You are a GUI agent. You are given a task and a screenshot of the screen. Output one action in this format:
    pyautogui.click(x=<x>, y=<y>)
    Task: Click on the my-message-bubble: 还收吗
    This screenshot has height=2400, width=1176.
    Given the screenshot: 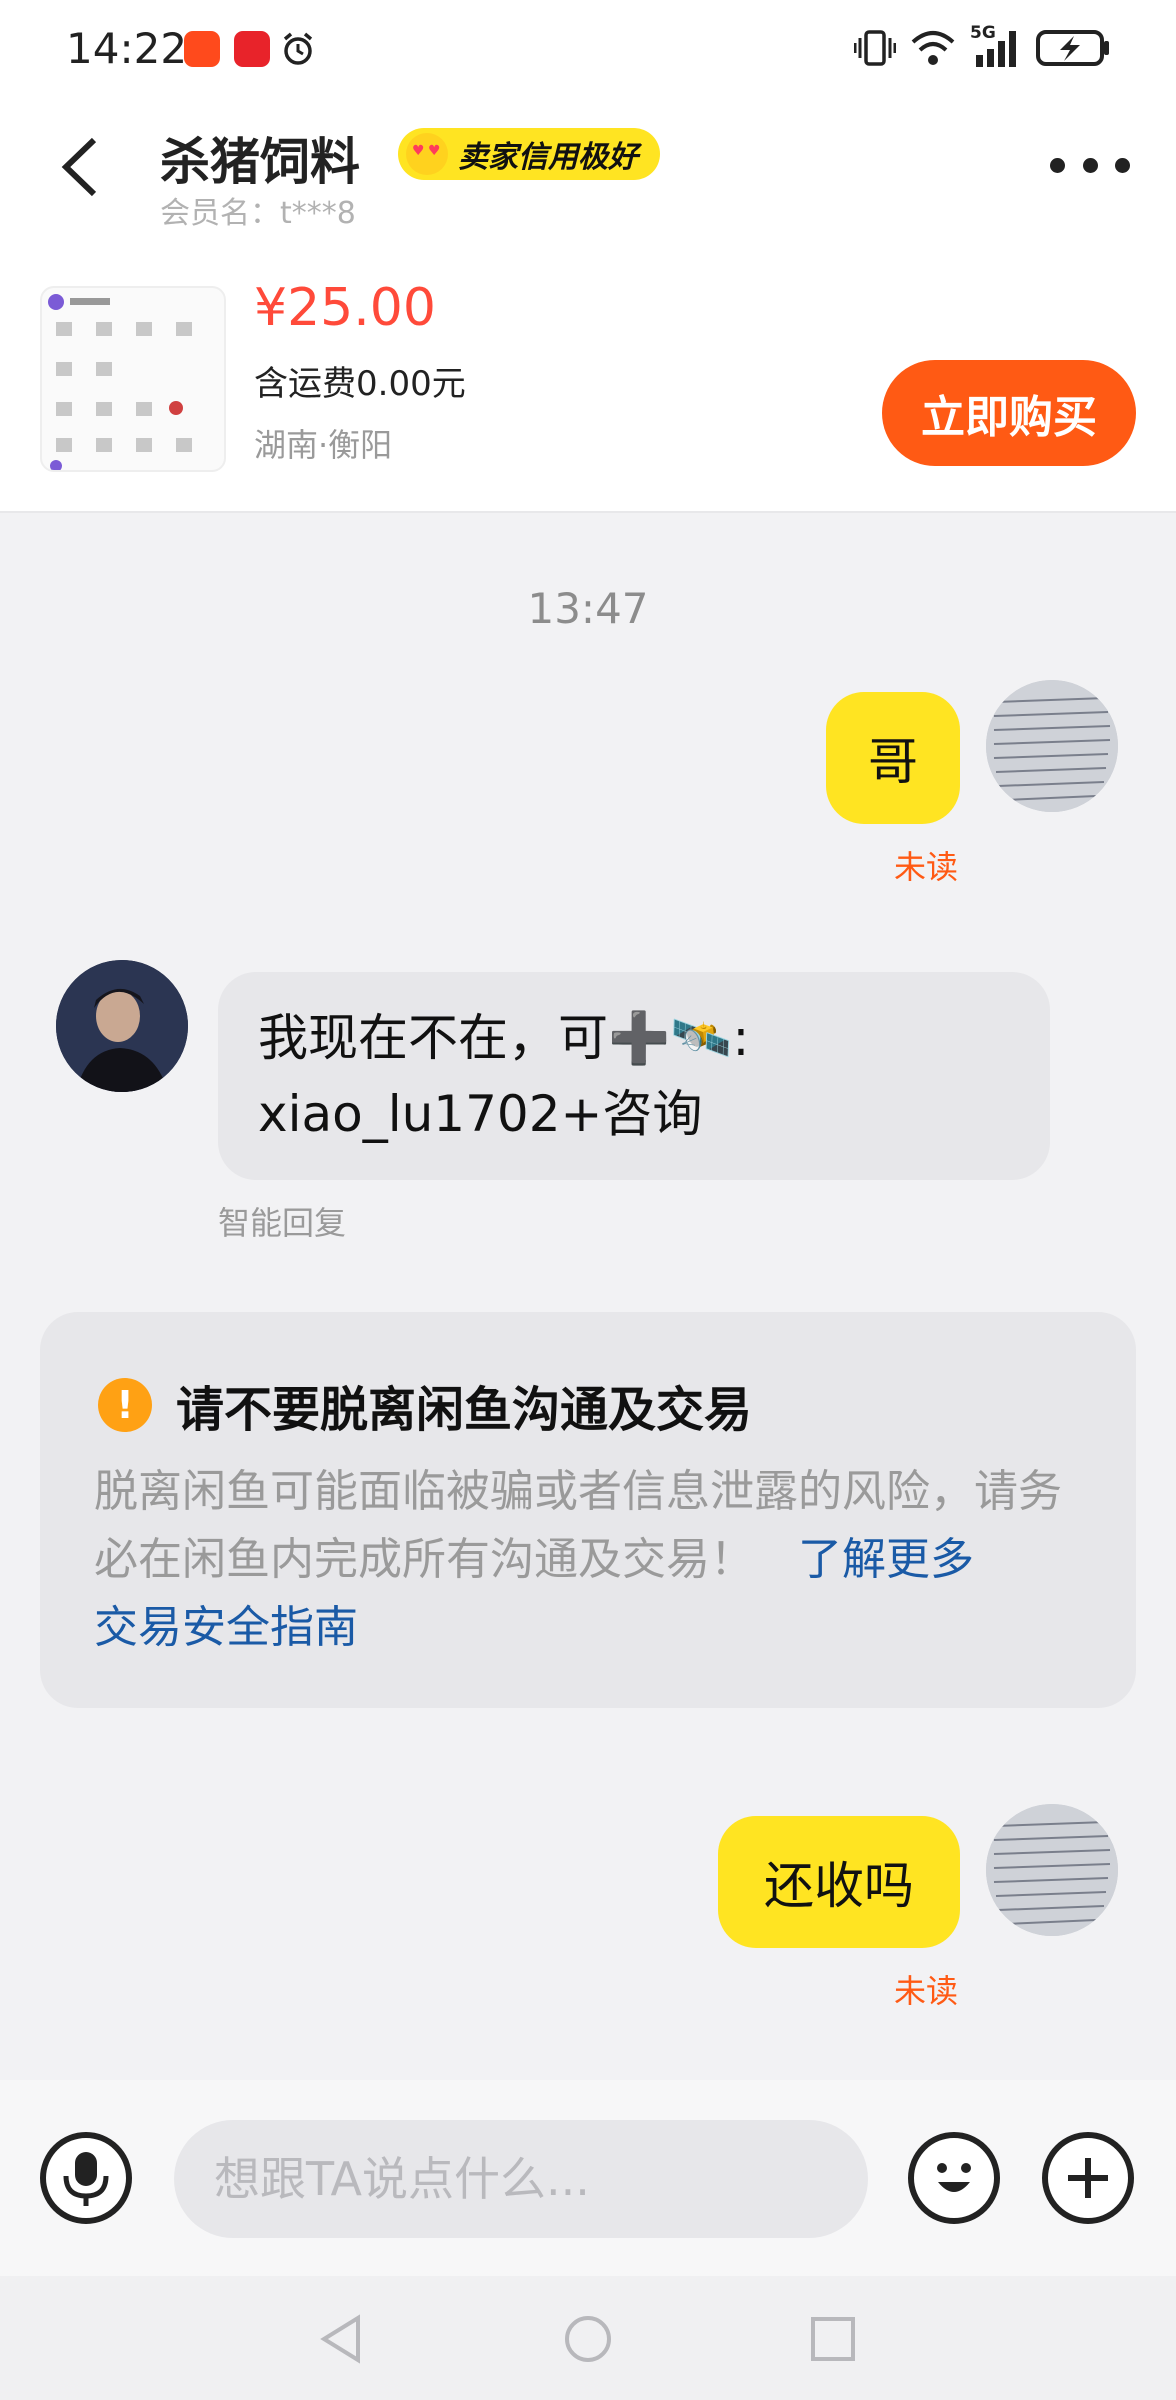 What is the action you would take?
    pyautogui.click(x=839, y=1882)
    